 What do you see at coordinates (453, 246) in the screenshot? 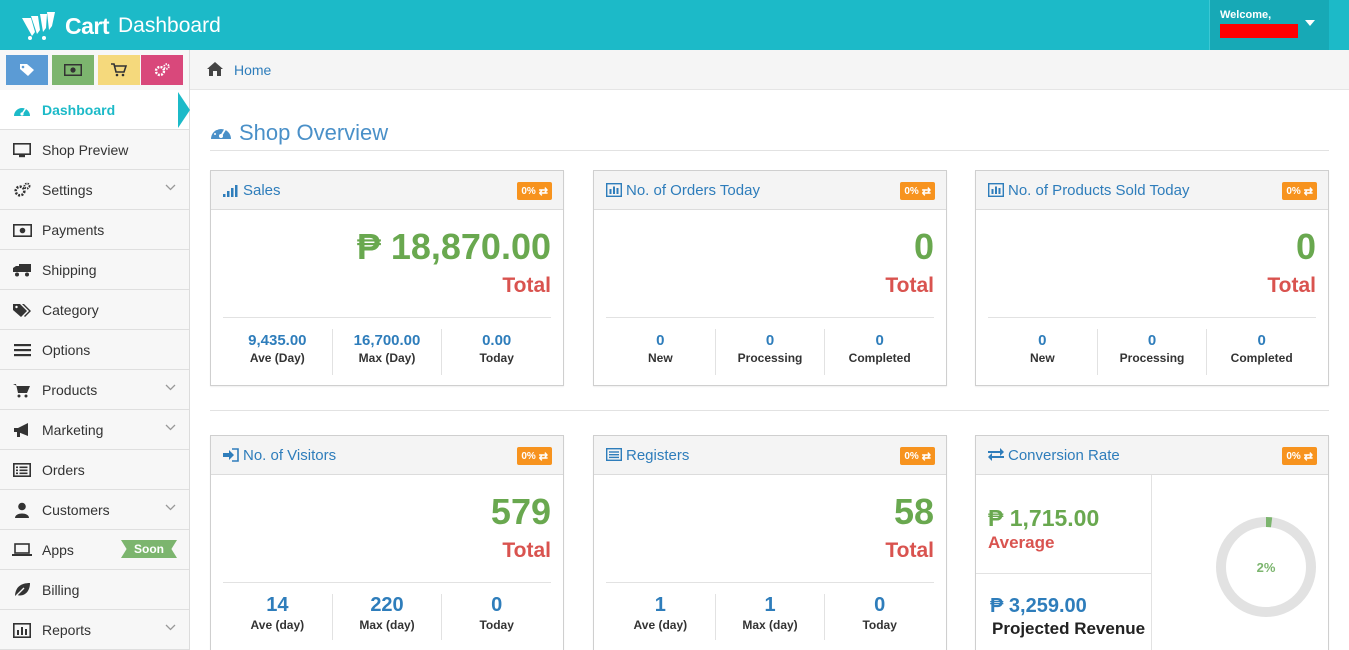
I see `sales-total-value: ₱ 18,870.00` at bounding box center [453, 246].